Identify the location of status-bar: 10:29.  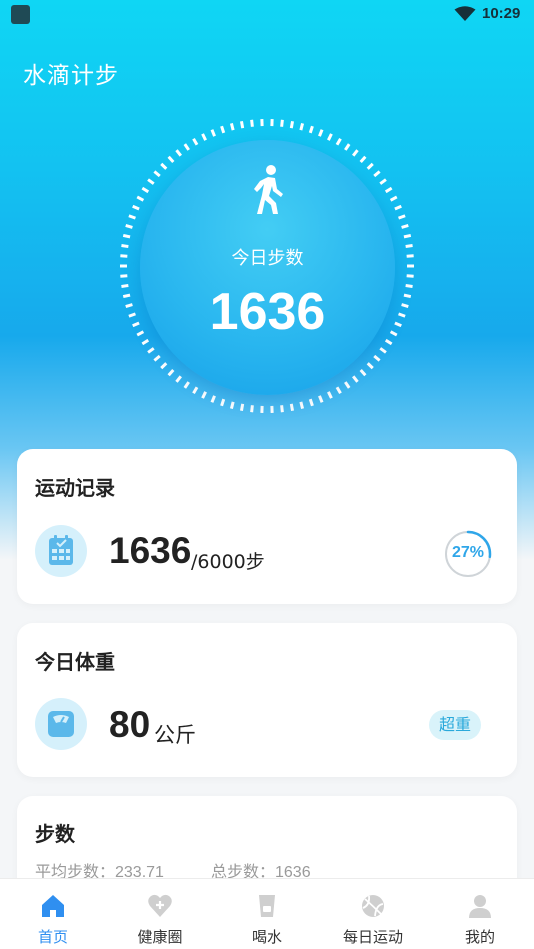
(267, 15).